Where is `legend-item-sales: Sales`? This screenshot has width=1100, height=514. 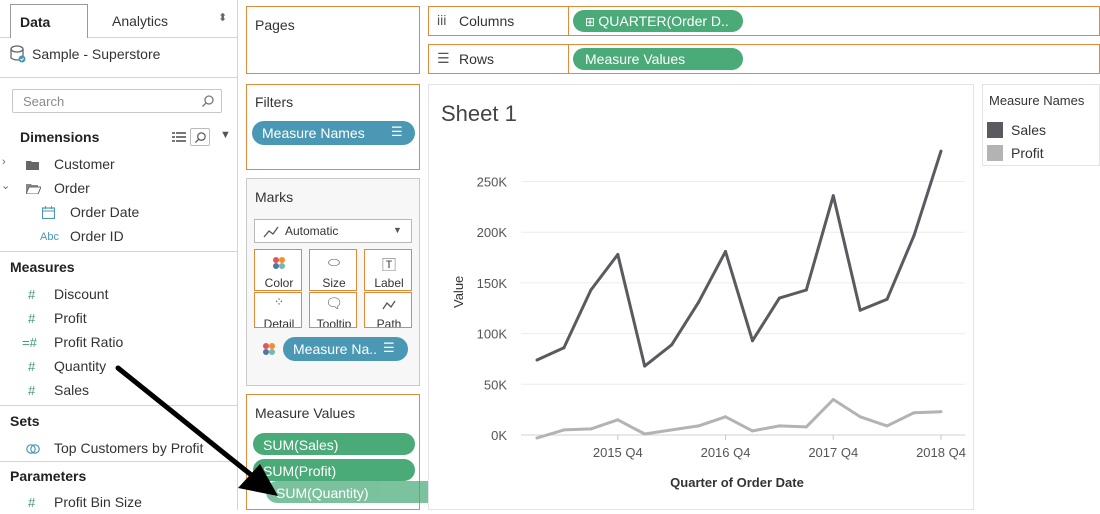
legend-item-sales: Sales is located at coordinates (1042, 131).